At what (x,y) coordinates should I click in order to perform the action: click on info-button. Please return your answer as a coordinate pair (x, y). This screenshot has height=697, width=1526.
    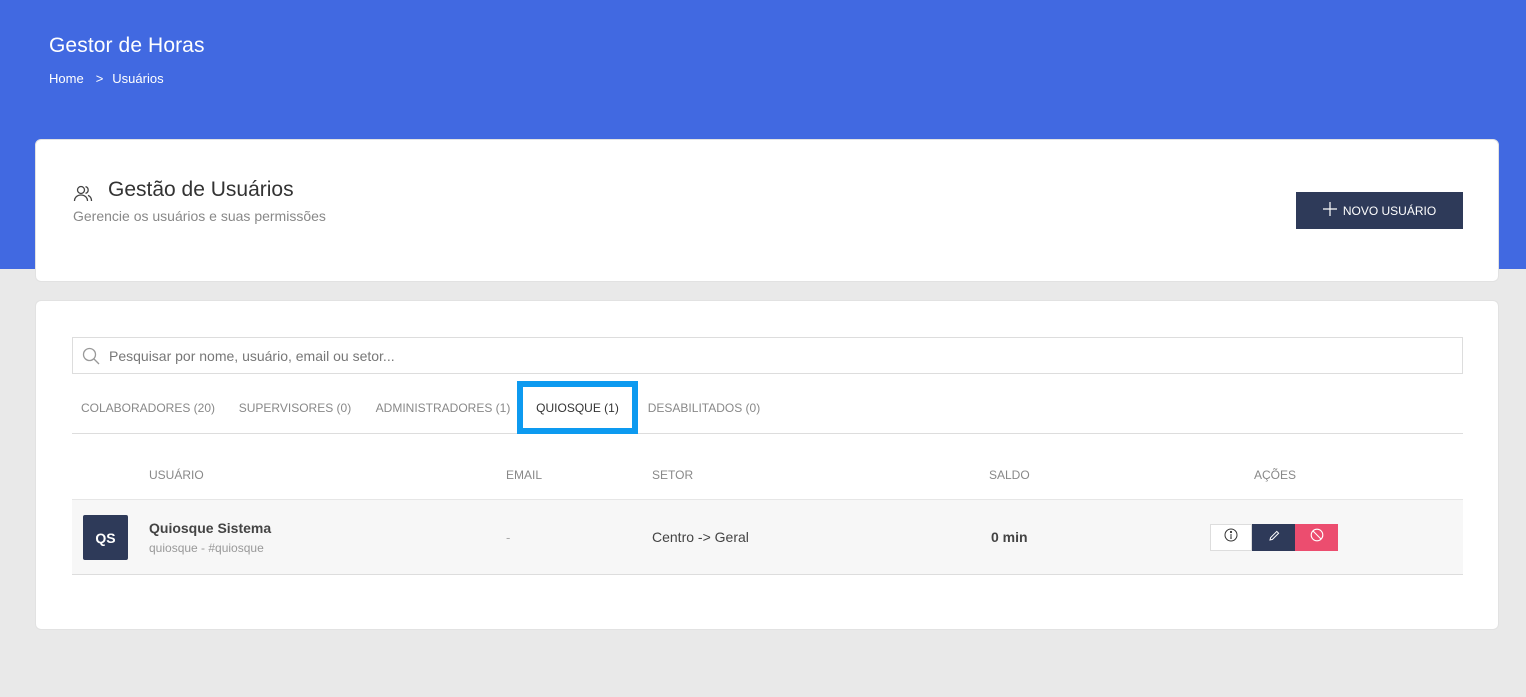
    Looking at the image, I should click on (1231, 537).